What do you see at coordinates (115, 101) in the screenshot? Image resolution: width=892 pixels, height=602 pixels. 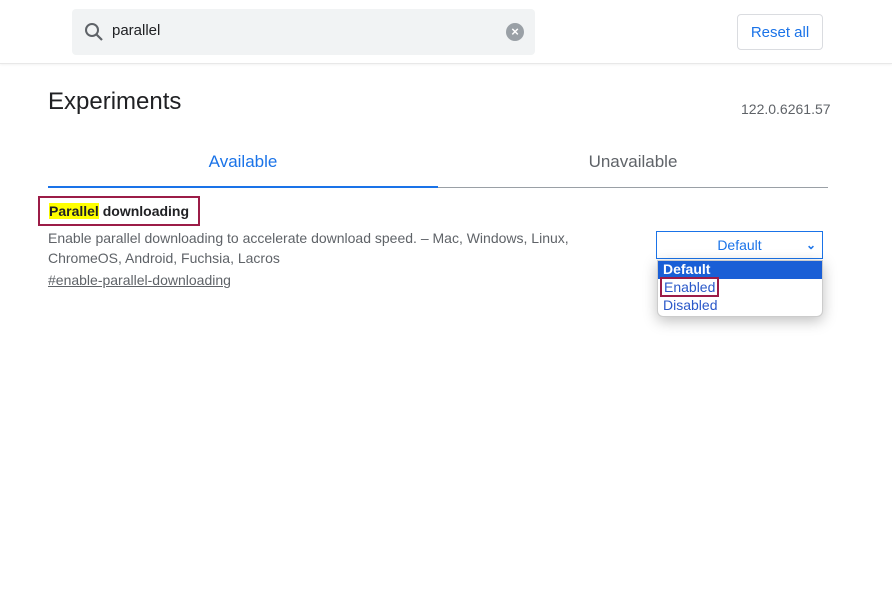 I see `page-title: Experiments` at bounding box center [115, 101].